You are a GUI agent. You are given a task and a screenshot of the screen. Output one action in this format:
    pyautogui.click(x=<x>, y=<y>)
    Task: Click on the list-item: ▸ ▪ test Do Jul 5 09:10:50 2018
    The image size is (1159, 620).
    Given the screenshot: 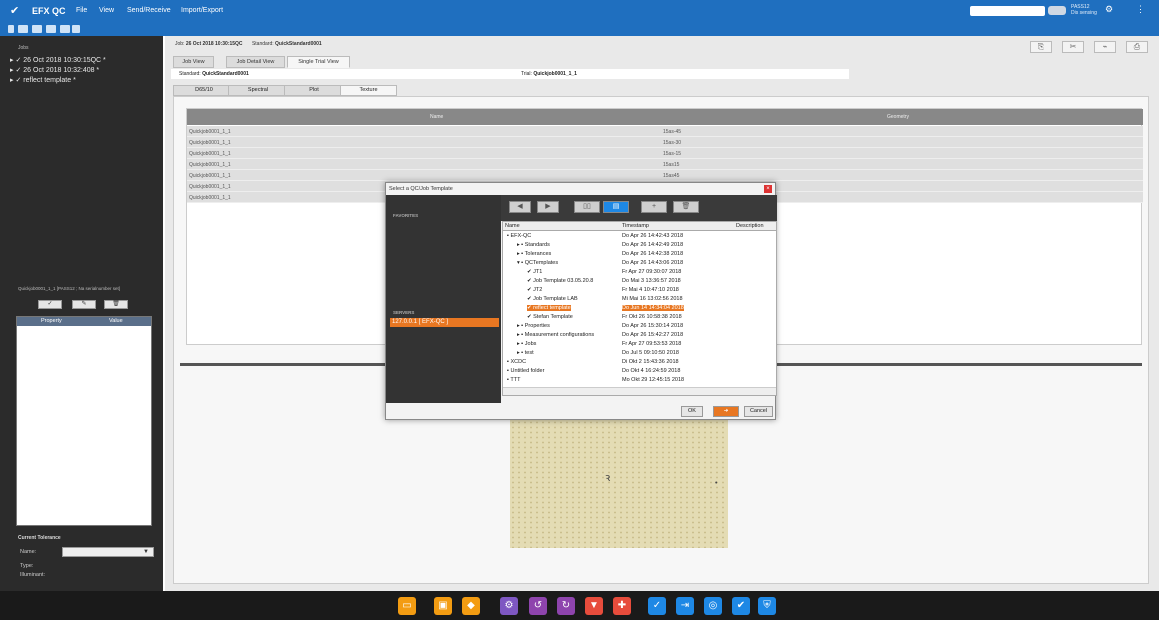 What is the action you would take?
    pyautogui.click(x=639, y=353)
    